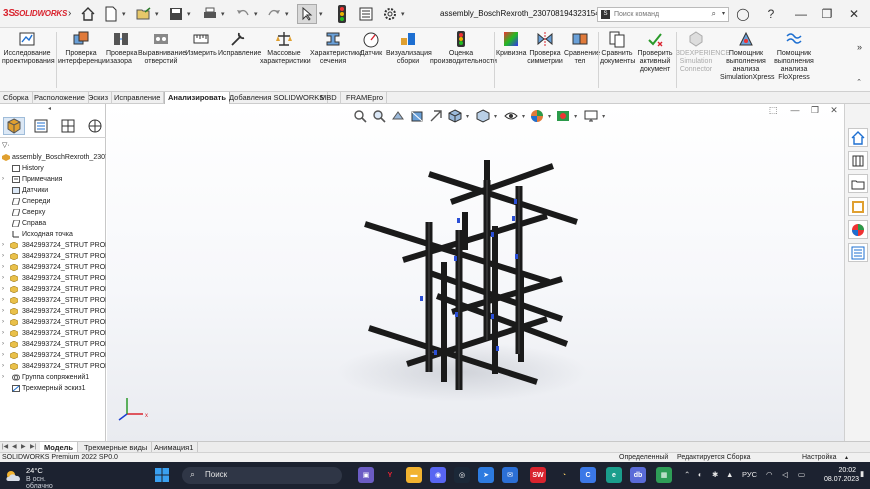 The height and width of the screenshot is (489, 870). I want to click on solidworks-logo: 3S SOLIDWORKS, so click(35, 14).